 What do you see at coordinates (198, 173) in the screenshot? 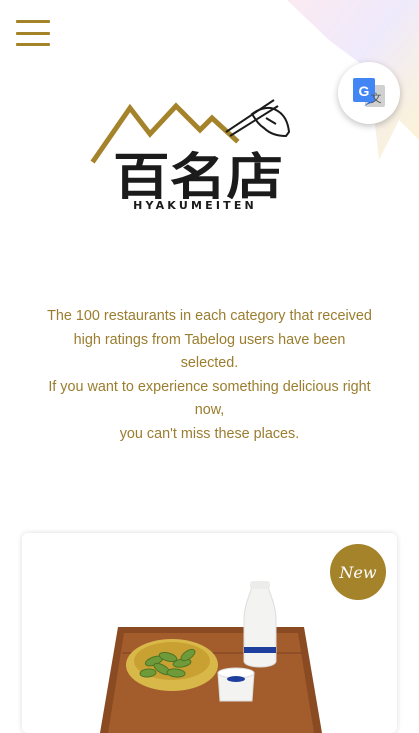
I see `logo-kanji: 百名店` at bounding box center [198, 173].